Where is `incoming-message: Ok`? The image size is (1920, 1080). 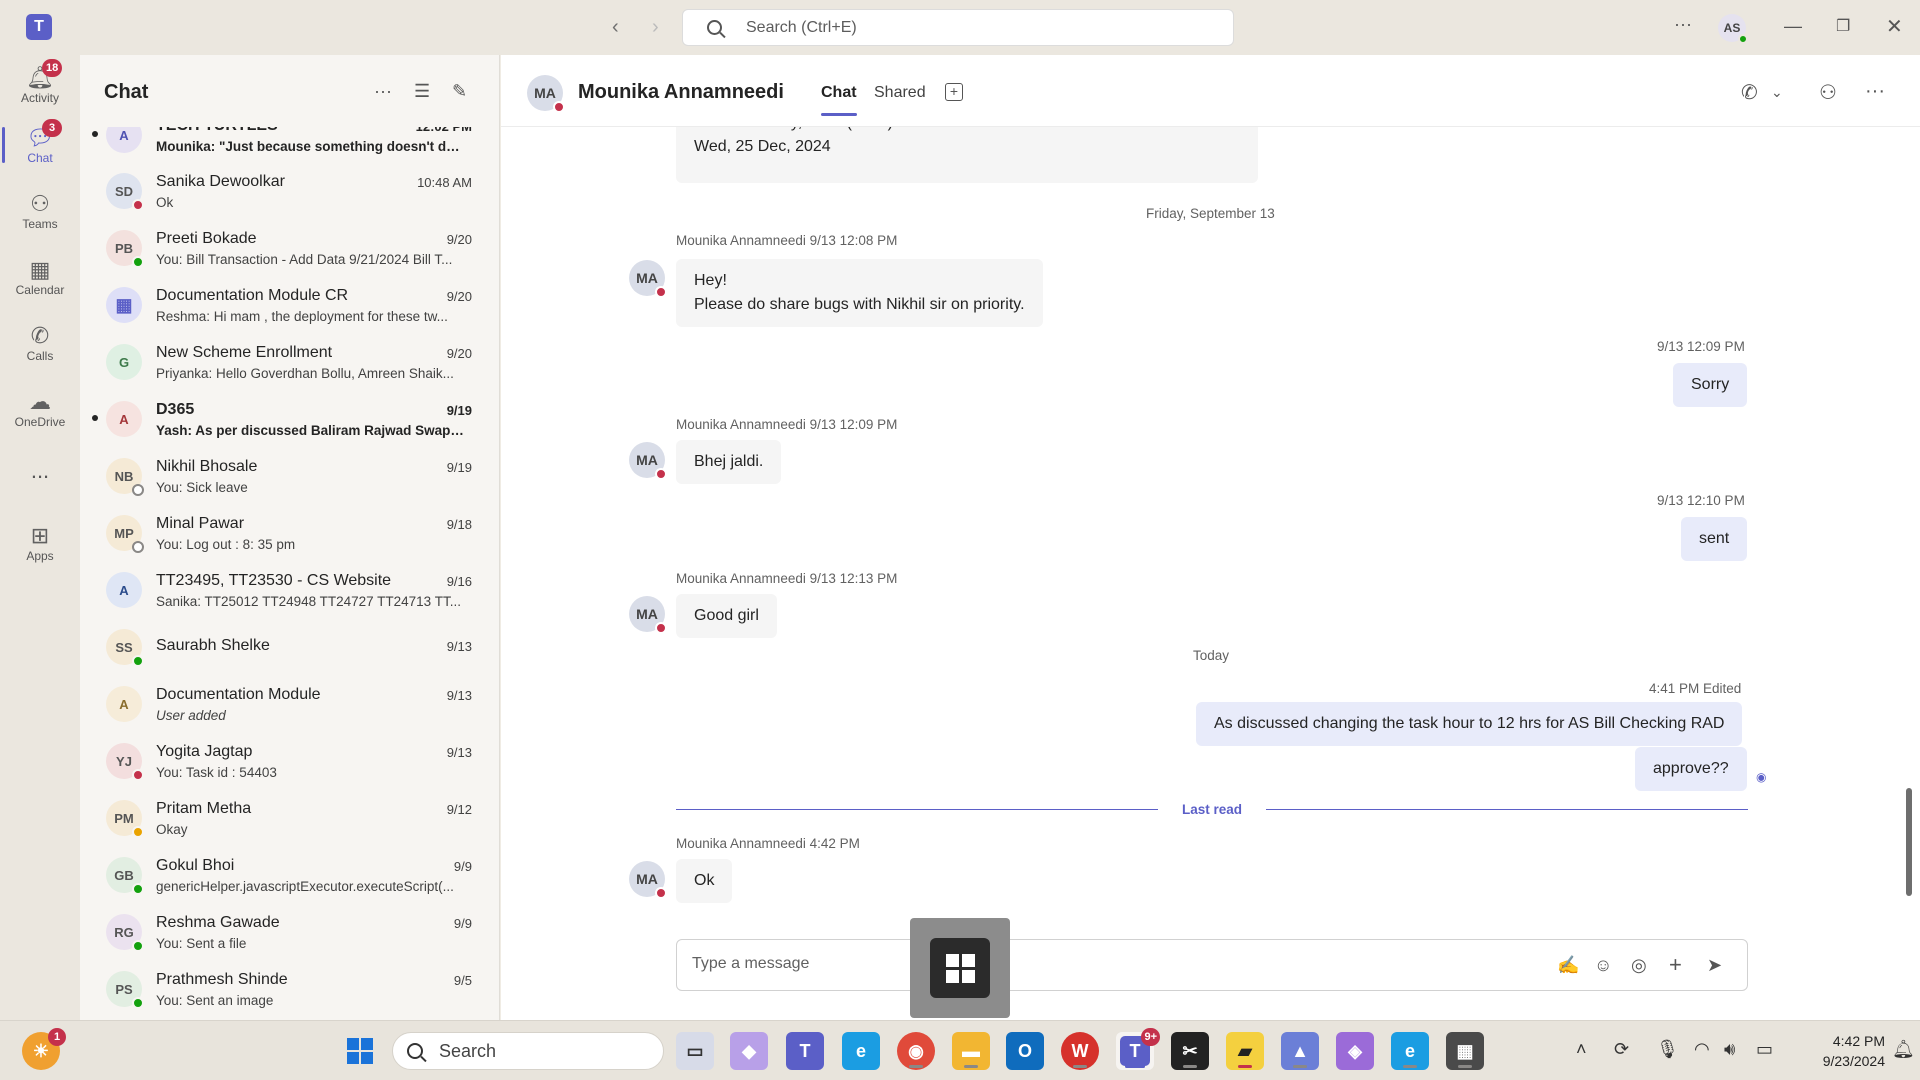 incoming-message: Ok is located at coordinates (704, 881).